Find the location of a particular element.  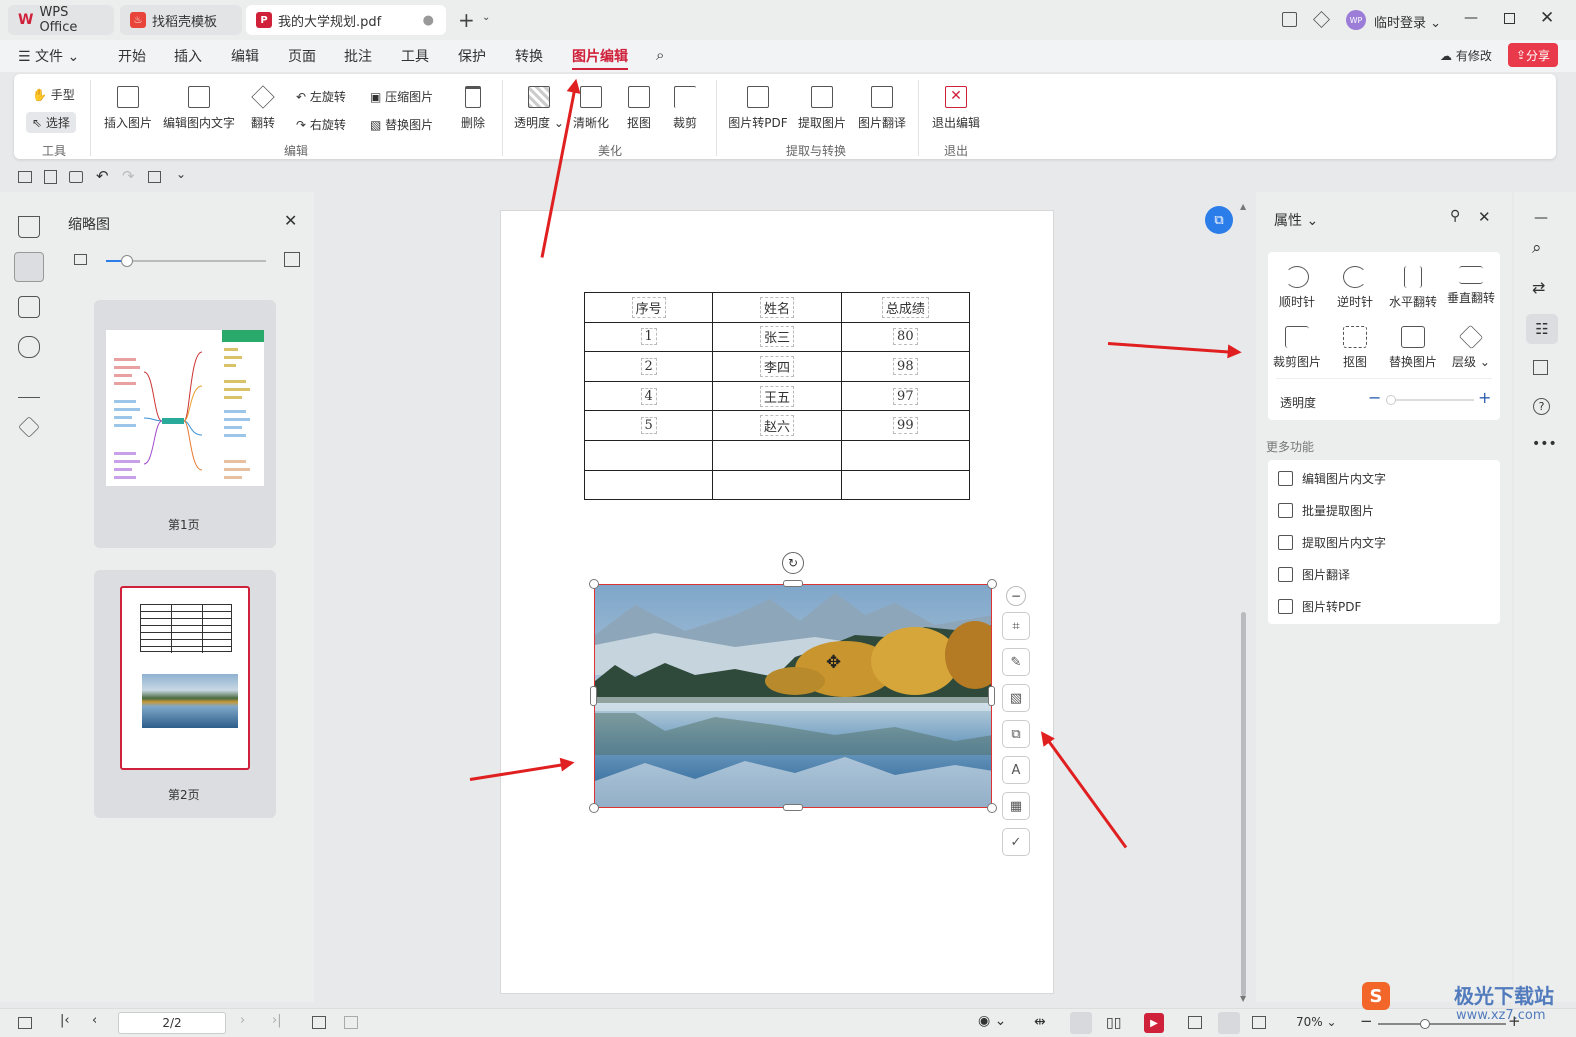

plus-icon: + is located at coordinates (1484, 397).